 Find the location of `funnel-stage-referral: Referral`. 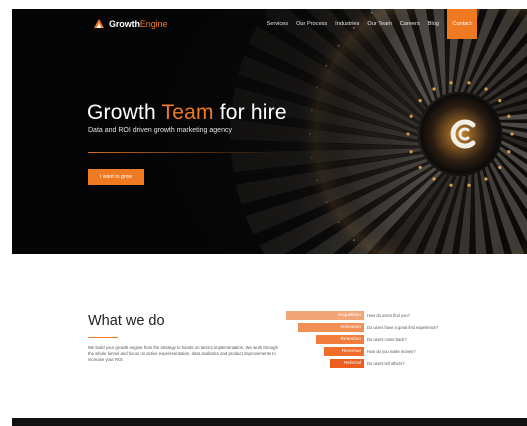

funnel-stage-referral: Referral is located at coordinates (347, 363).